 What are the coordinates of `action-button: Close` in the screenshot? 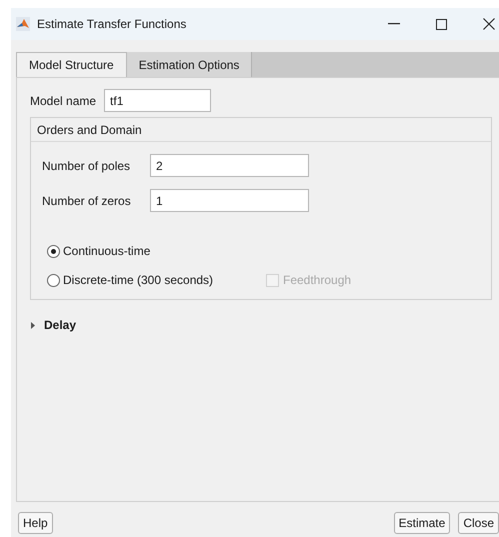 It's located at (478, 523).